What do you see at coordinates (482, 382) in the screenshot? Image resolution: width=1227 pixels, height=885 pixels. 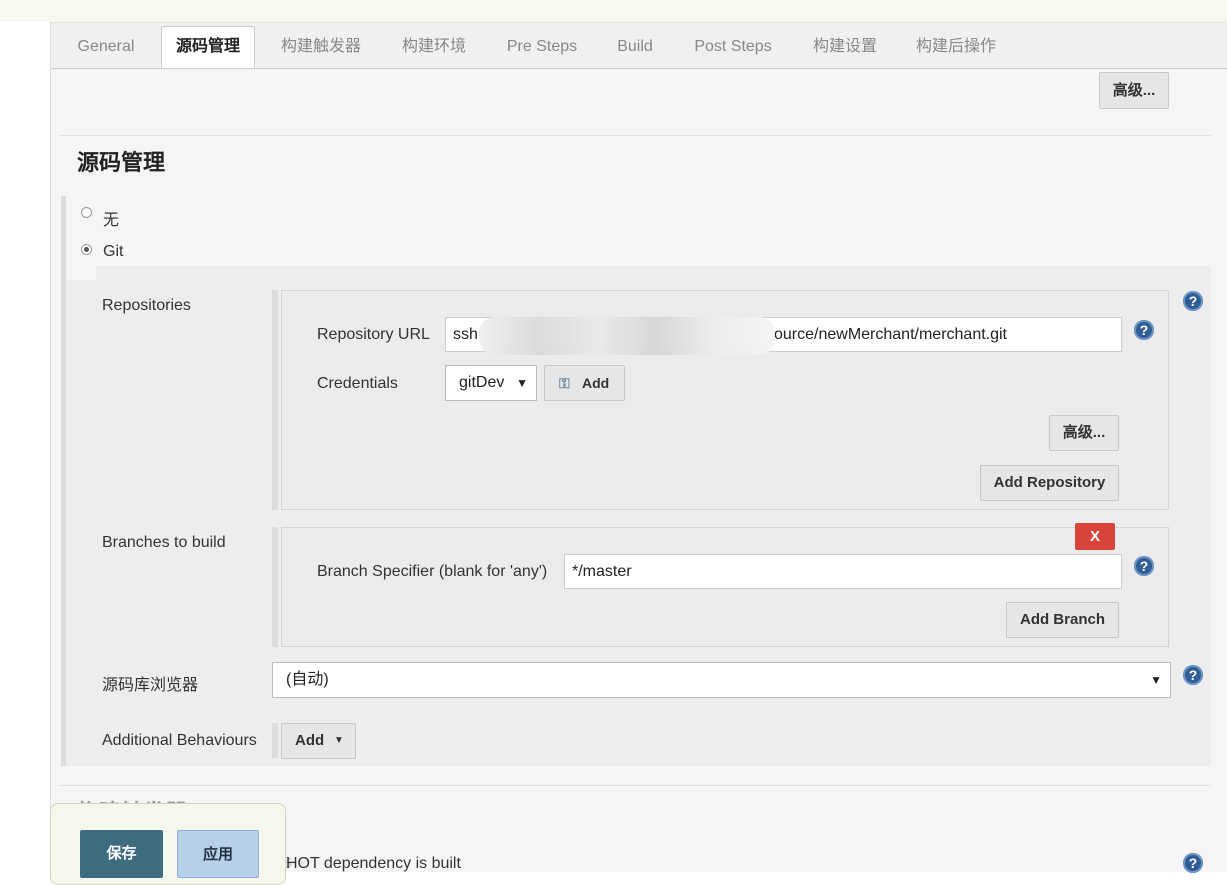 I see `credentials-value: gitDev` at bounding box center [482, 382].